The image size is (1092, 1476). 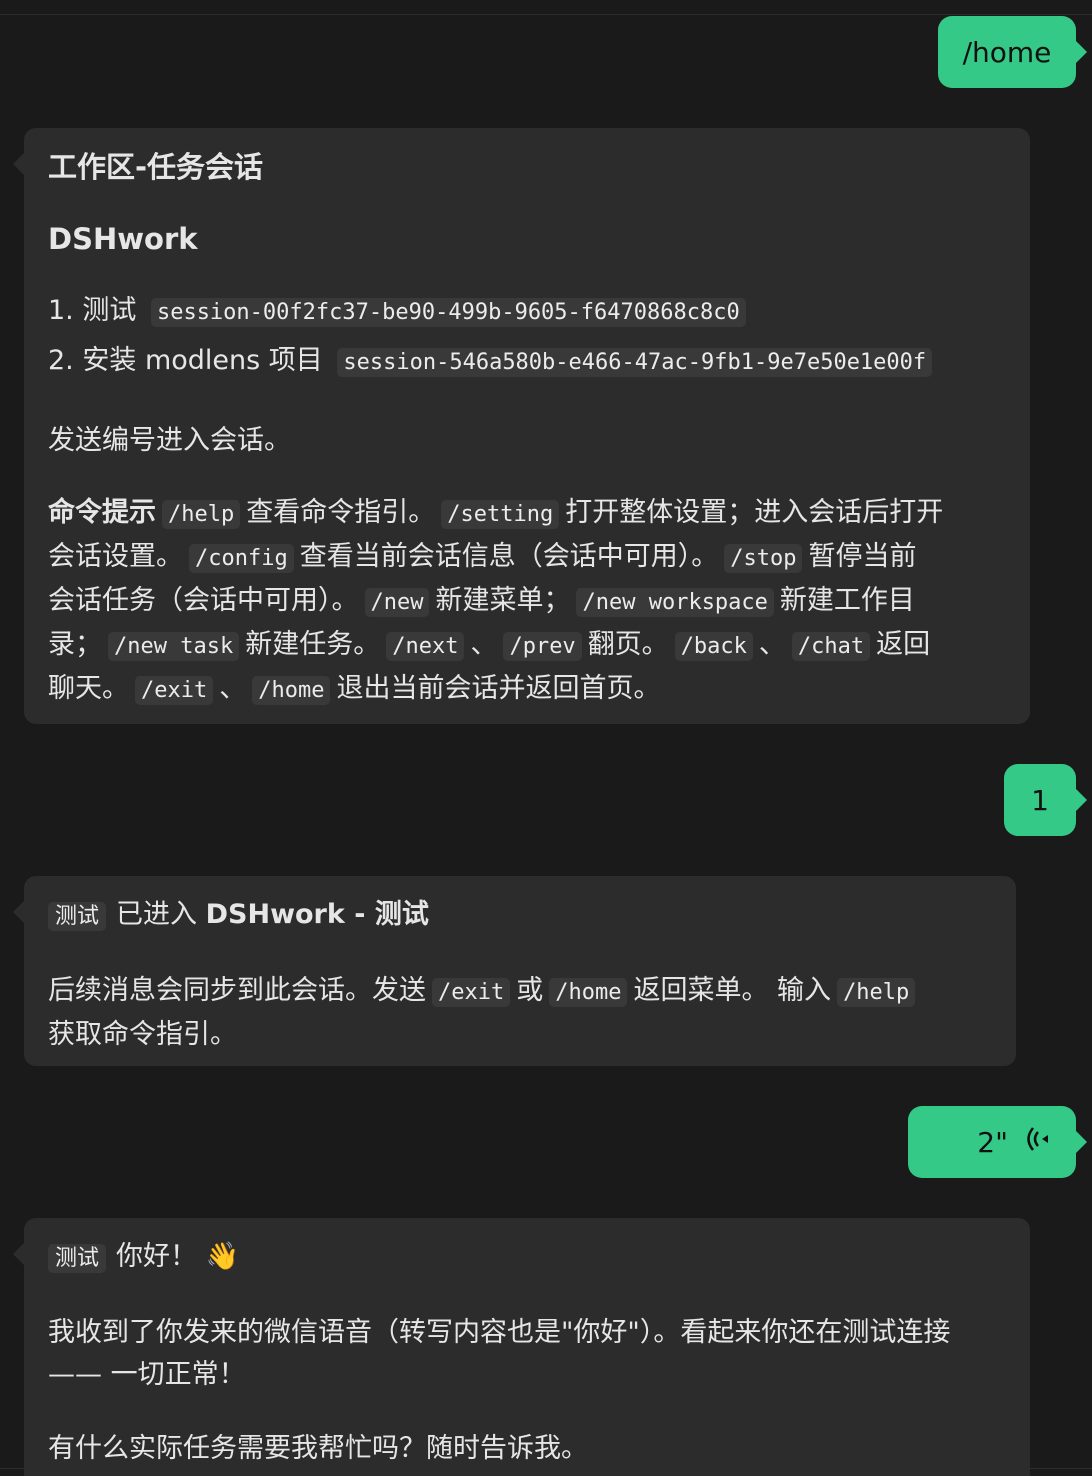 I want to click on command-config: /config, so click(x=241, y=558).